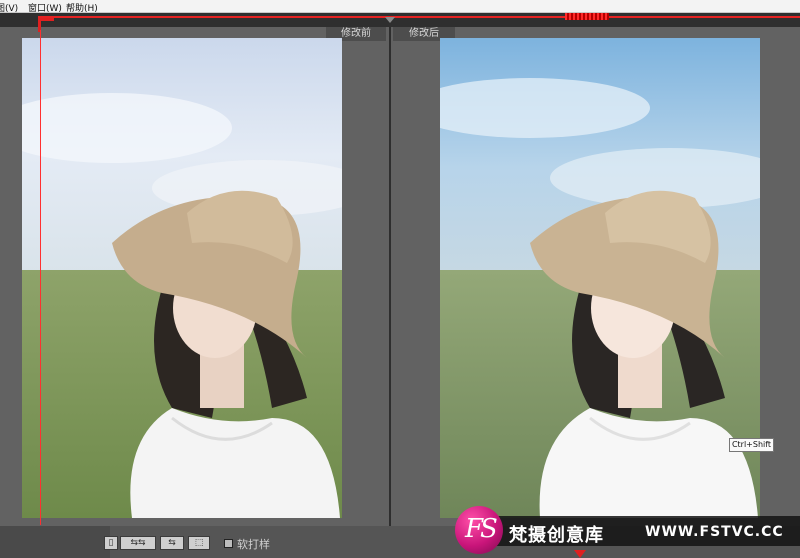 This screenshot has width=800, height=558. Describe the element at coordinates (228, 543) in the screenshot. I see `soft-proof-checkbox` at that location.